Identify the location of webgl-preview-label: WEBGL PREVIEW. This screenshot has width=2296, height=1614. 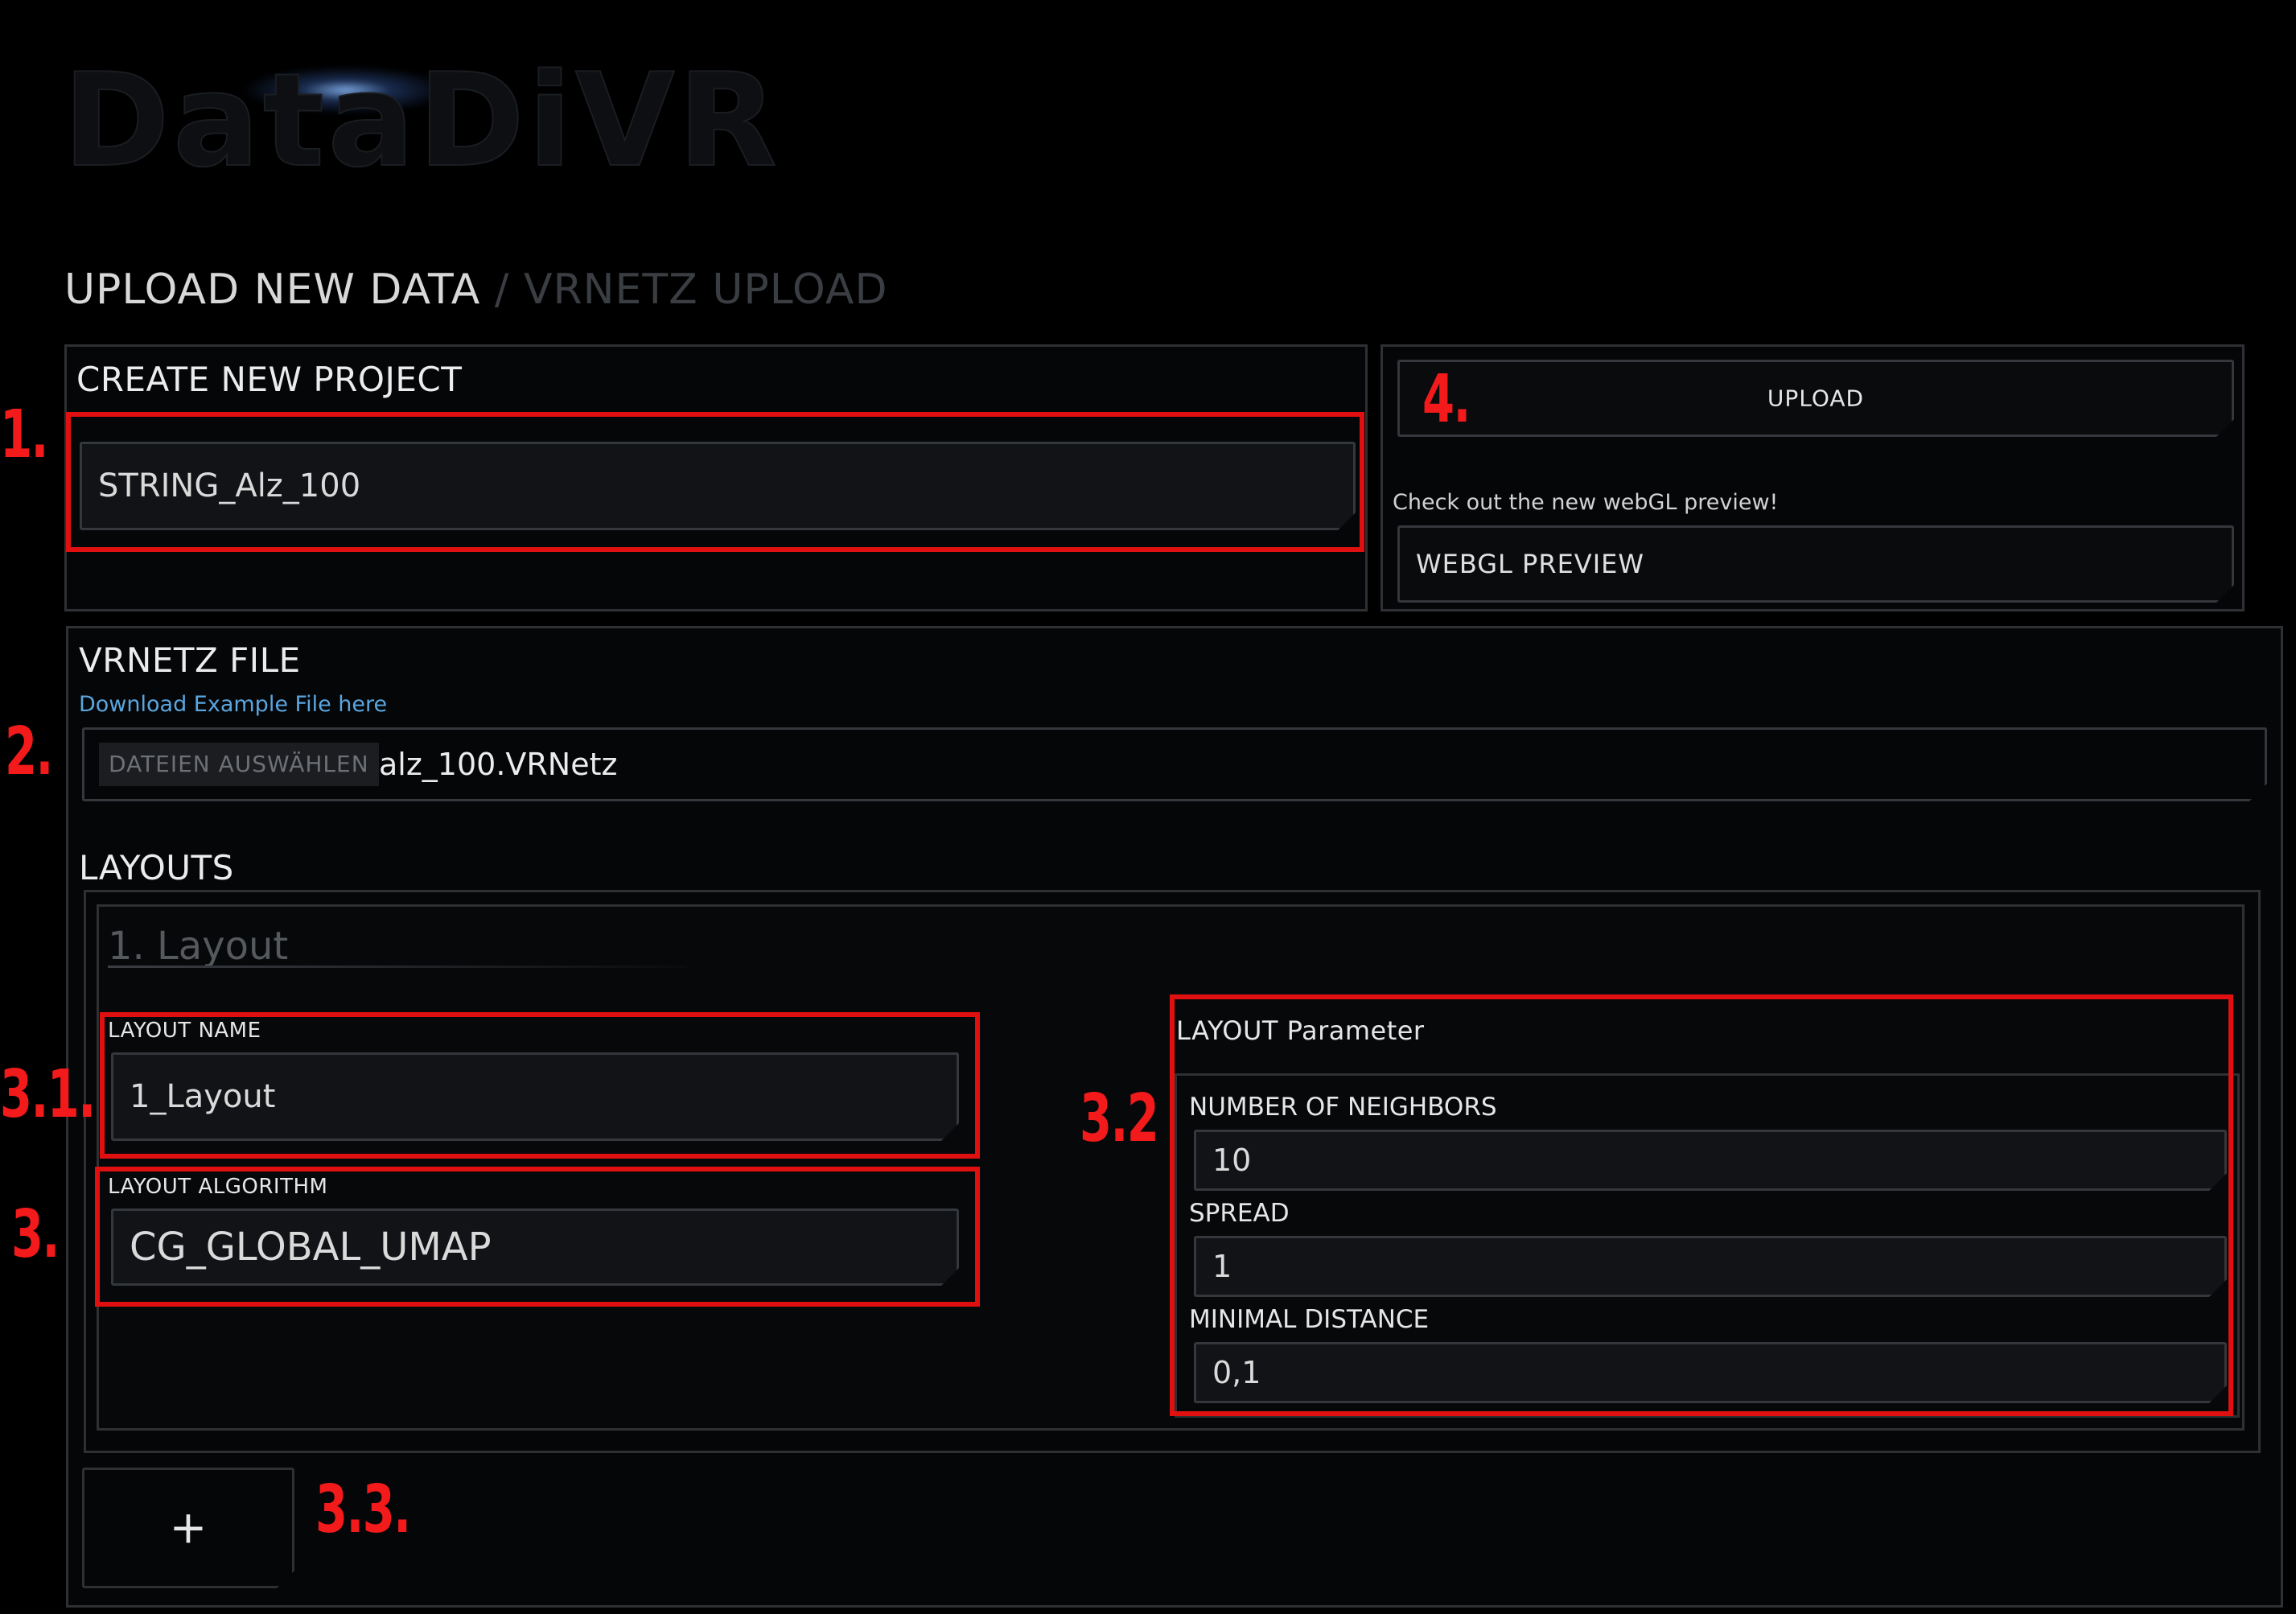
(1530, 564).